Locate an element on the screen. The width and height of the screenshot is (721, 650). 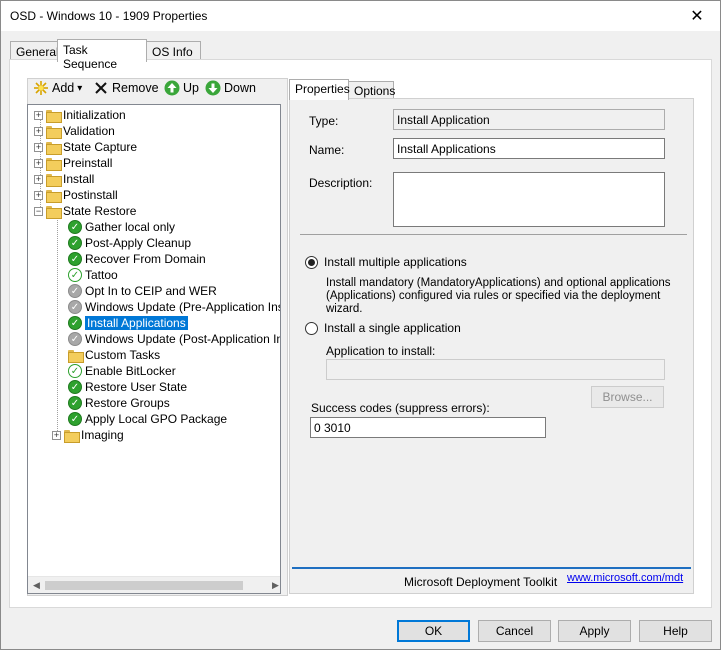
mdt-link: www.microsoft.com/mdt is located at coordinates (625, 578).